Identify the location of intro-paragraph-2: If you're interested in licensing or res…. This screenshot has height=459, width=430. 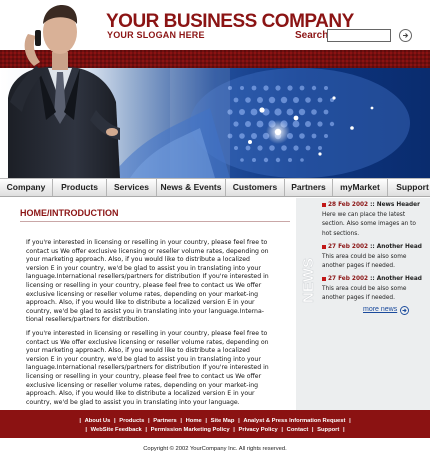
(147, 368).